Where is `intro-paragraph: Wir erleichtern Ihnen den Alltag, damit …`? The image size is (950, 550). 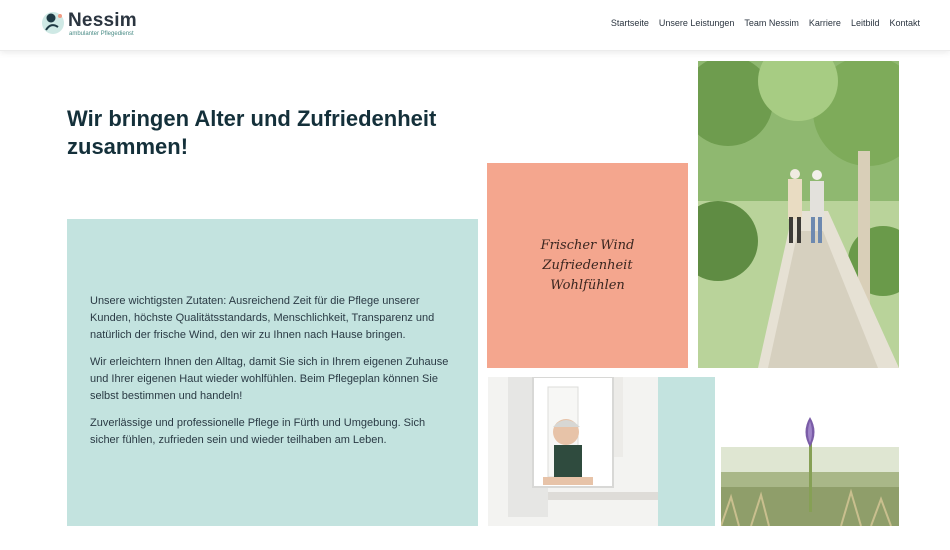
intro-paragraph: Wir erleichtern Ihnen den Alltag, damit … is located at coordinates (269, 379).